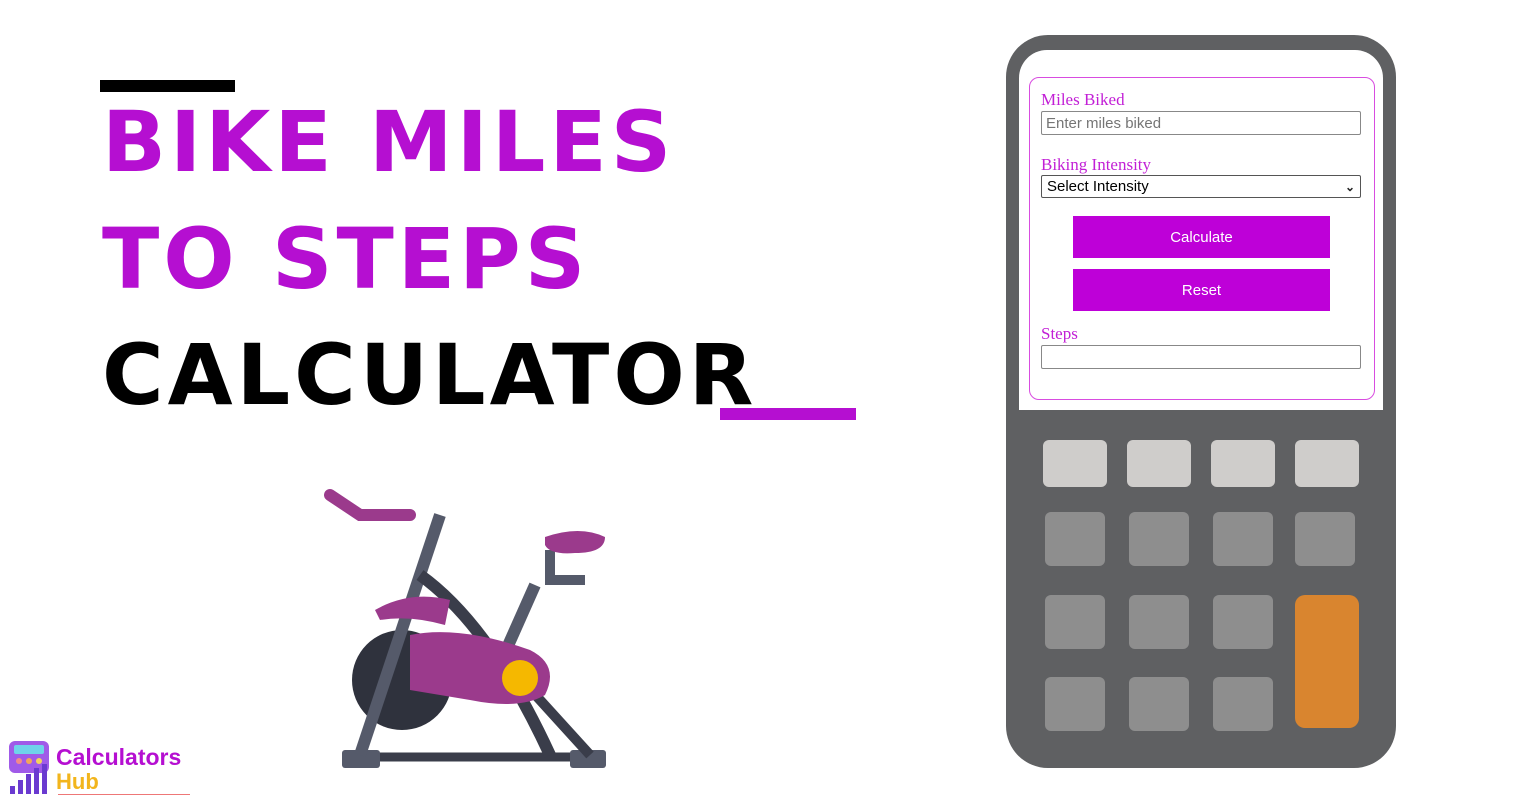 The image size is (1520, 800). Describe the element at coordinates (346, 259) in the screenshot. I see `title-line-2: to Steps` at that location.